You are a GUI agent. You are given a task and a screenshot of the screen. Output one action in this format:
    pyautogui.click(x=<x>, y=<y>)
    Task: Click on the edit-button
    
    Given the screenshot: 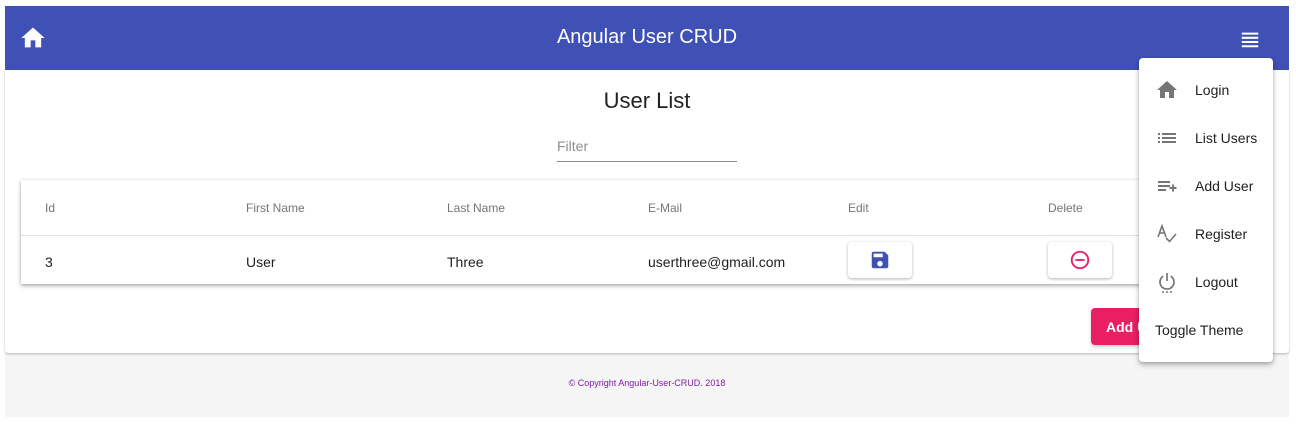 What is the action you would take?
    pyautogui.click(x=880, y=260)
    